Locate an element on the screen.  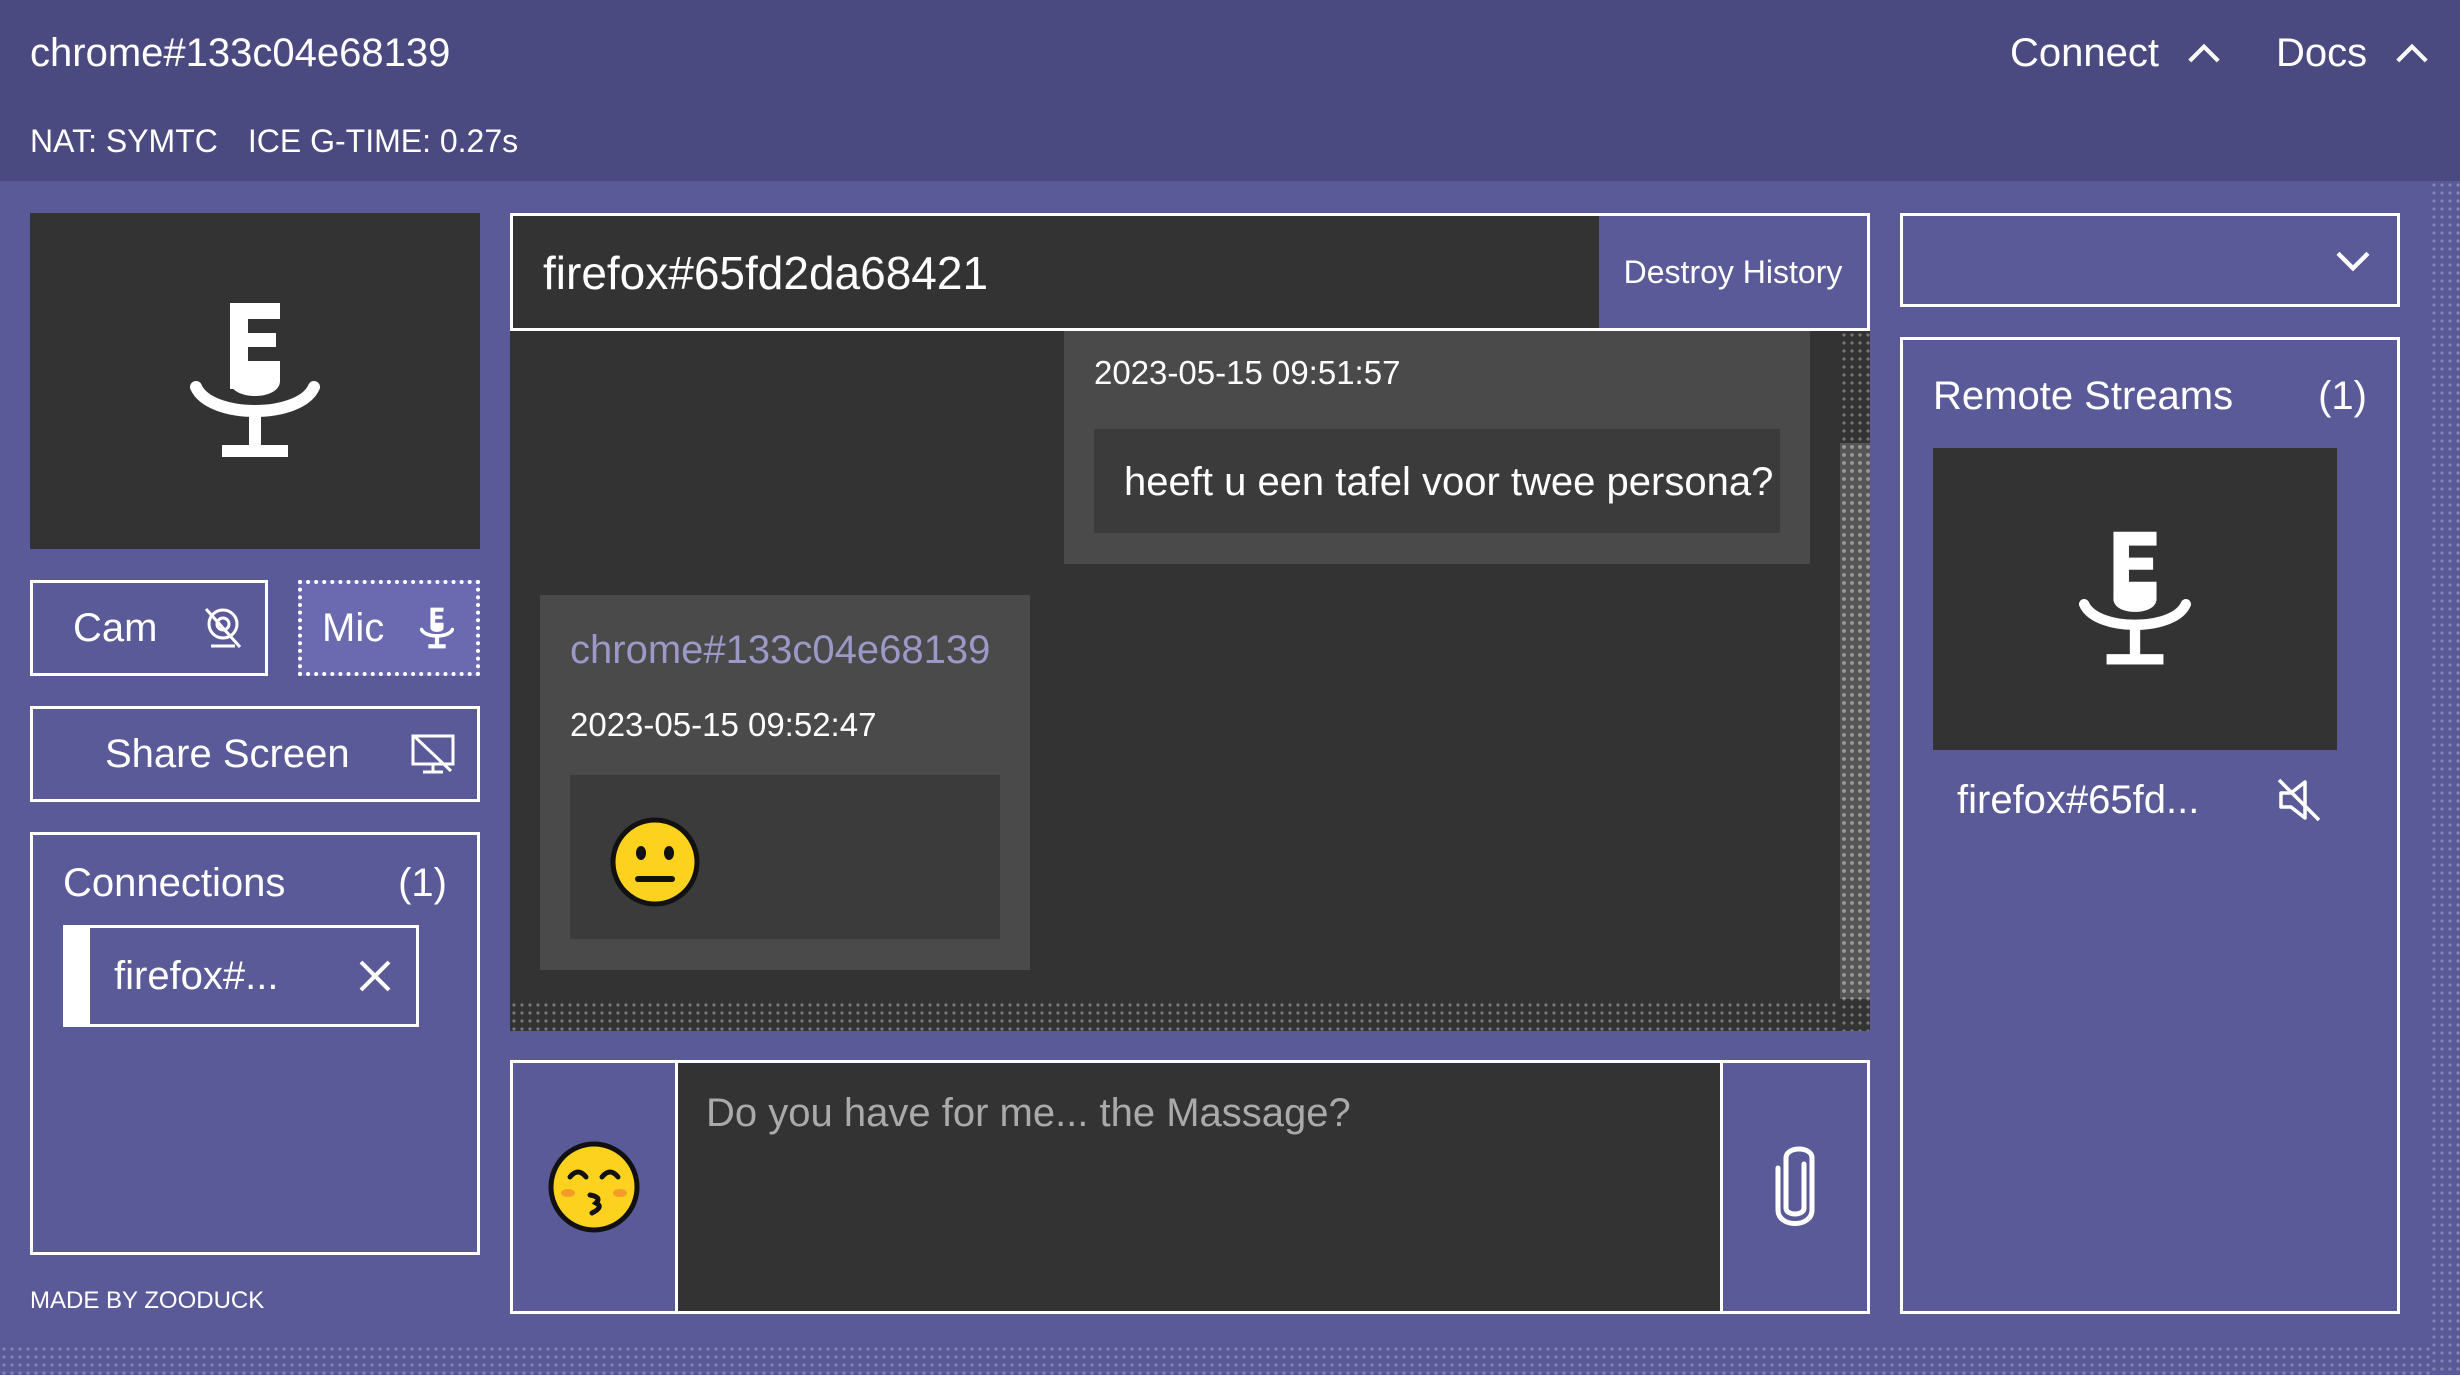
chat-header: firefox#65fd2da68421 Destroy History is located at coordinates (1190, 272).